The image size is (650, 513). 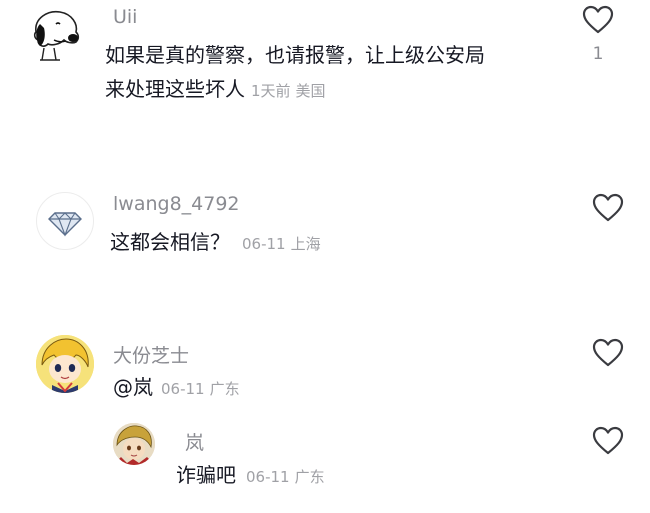 What do you see at coordinates (65, 224) in the screenshot?
I see `diamond-icon` at bounding box center [65, 224].